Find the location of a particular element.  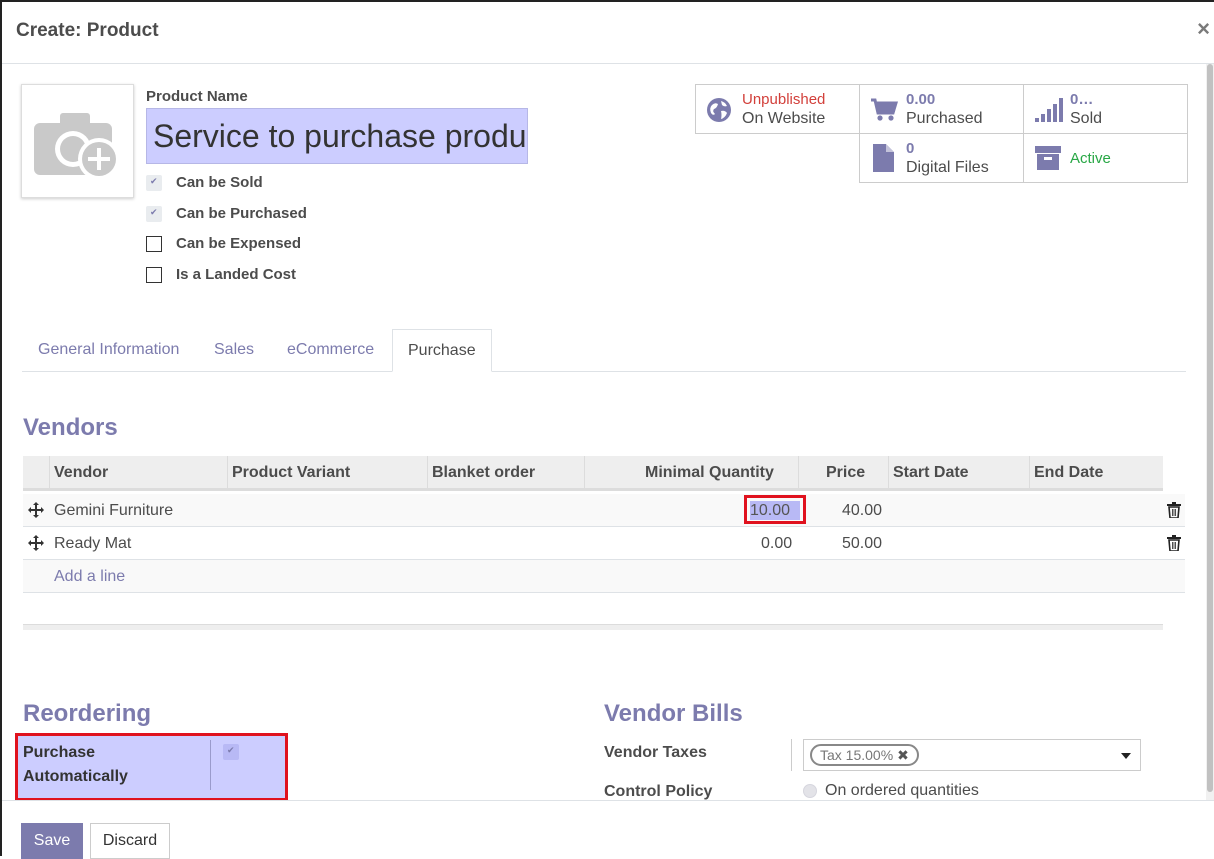

col-minimal-quantity: Minimal Quantity is located at coordinates (709, 473).